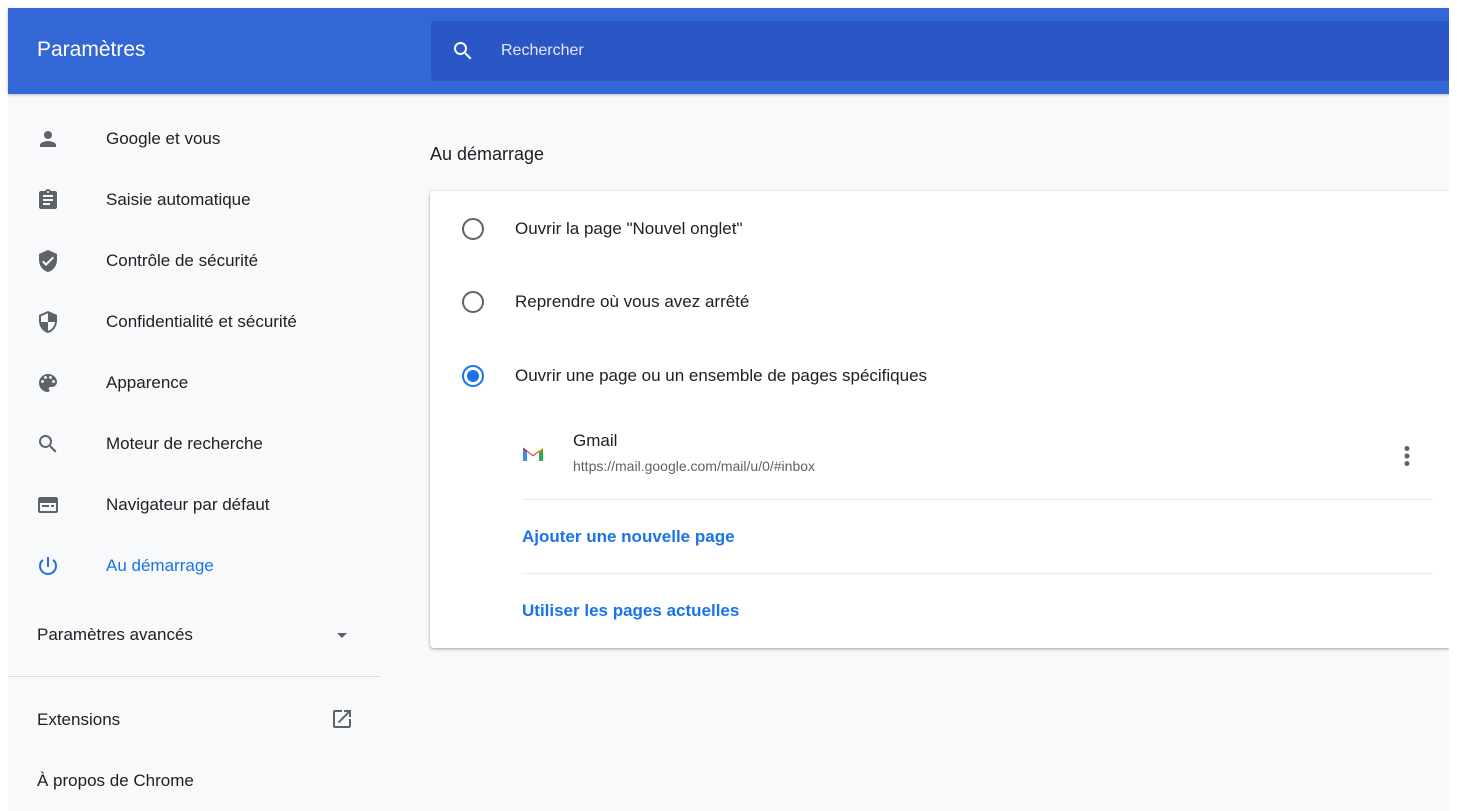 The height and width of the screenshot is (811, 1457). I want to click on shield-check-icon, so click(48, 261).